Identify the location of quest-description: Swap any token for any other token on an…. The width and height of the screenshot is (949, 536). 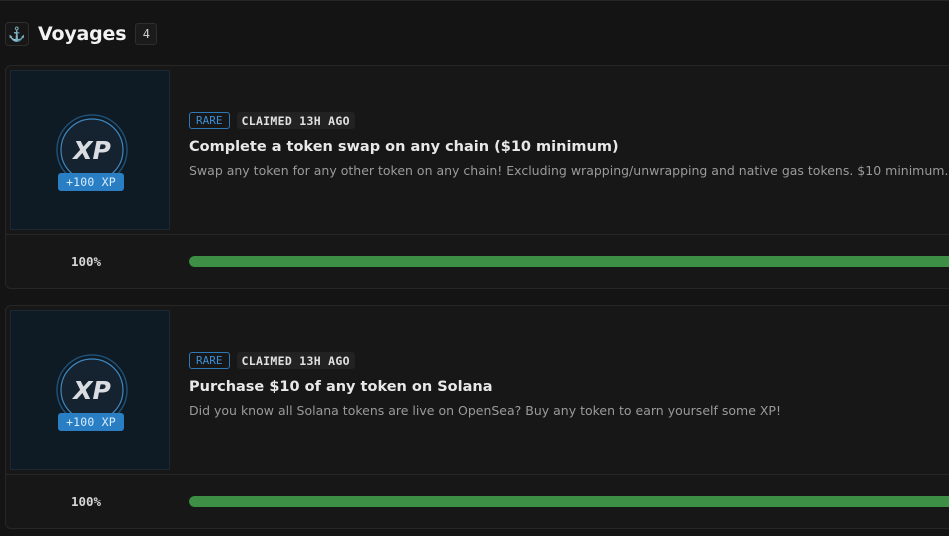
(569, 170).